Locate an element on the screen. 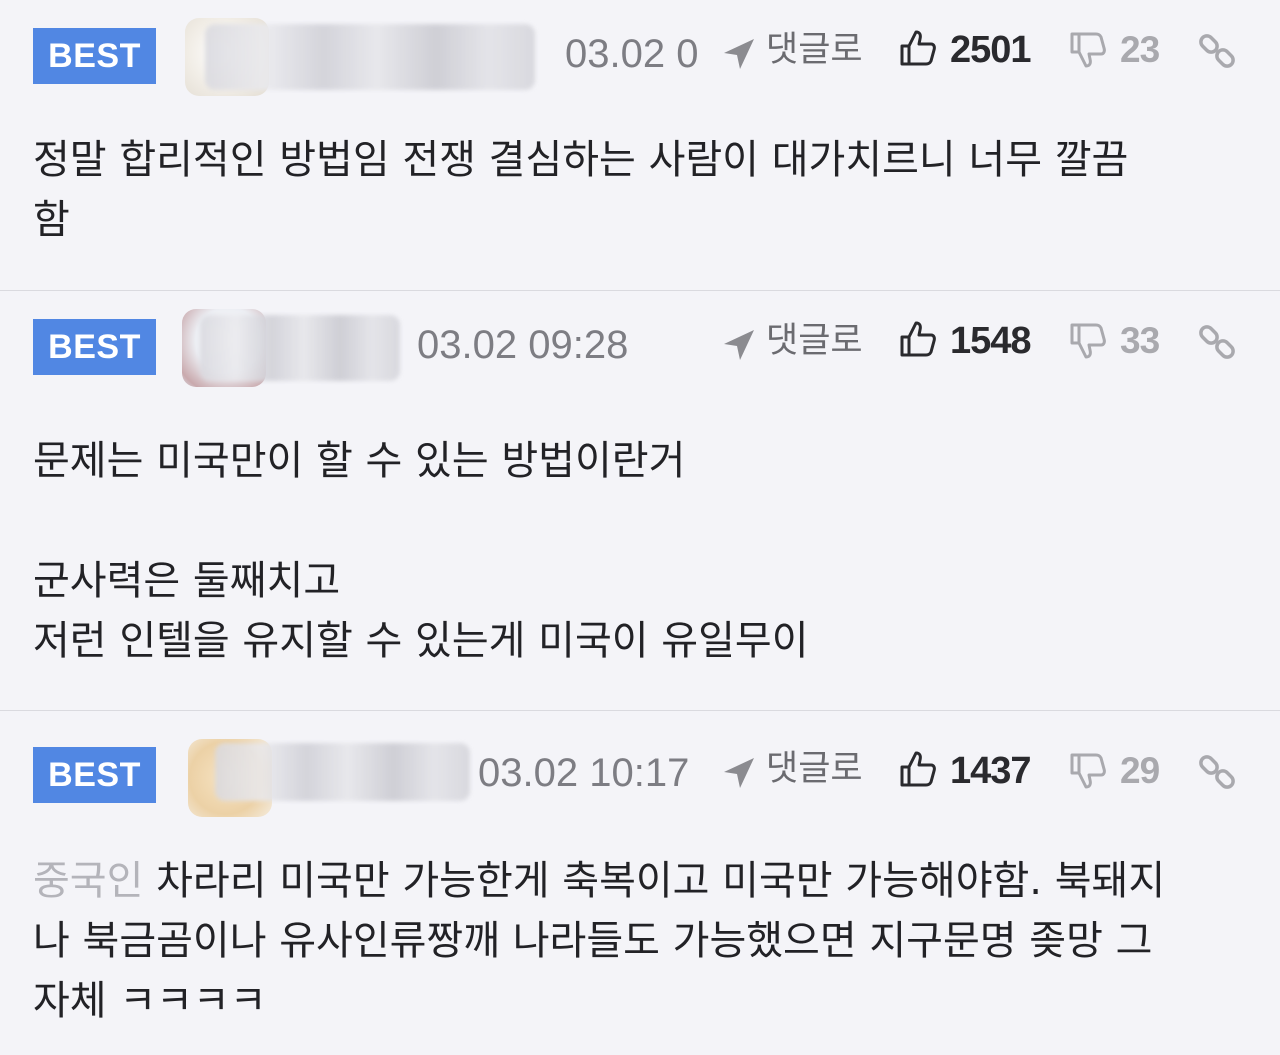 The width and height of the screenshot is (1280, 1055). like-count: 1548 is located at coordinates (991, 341).